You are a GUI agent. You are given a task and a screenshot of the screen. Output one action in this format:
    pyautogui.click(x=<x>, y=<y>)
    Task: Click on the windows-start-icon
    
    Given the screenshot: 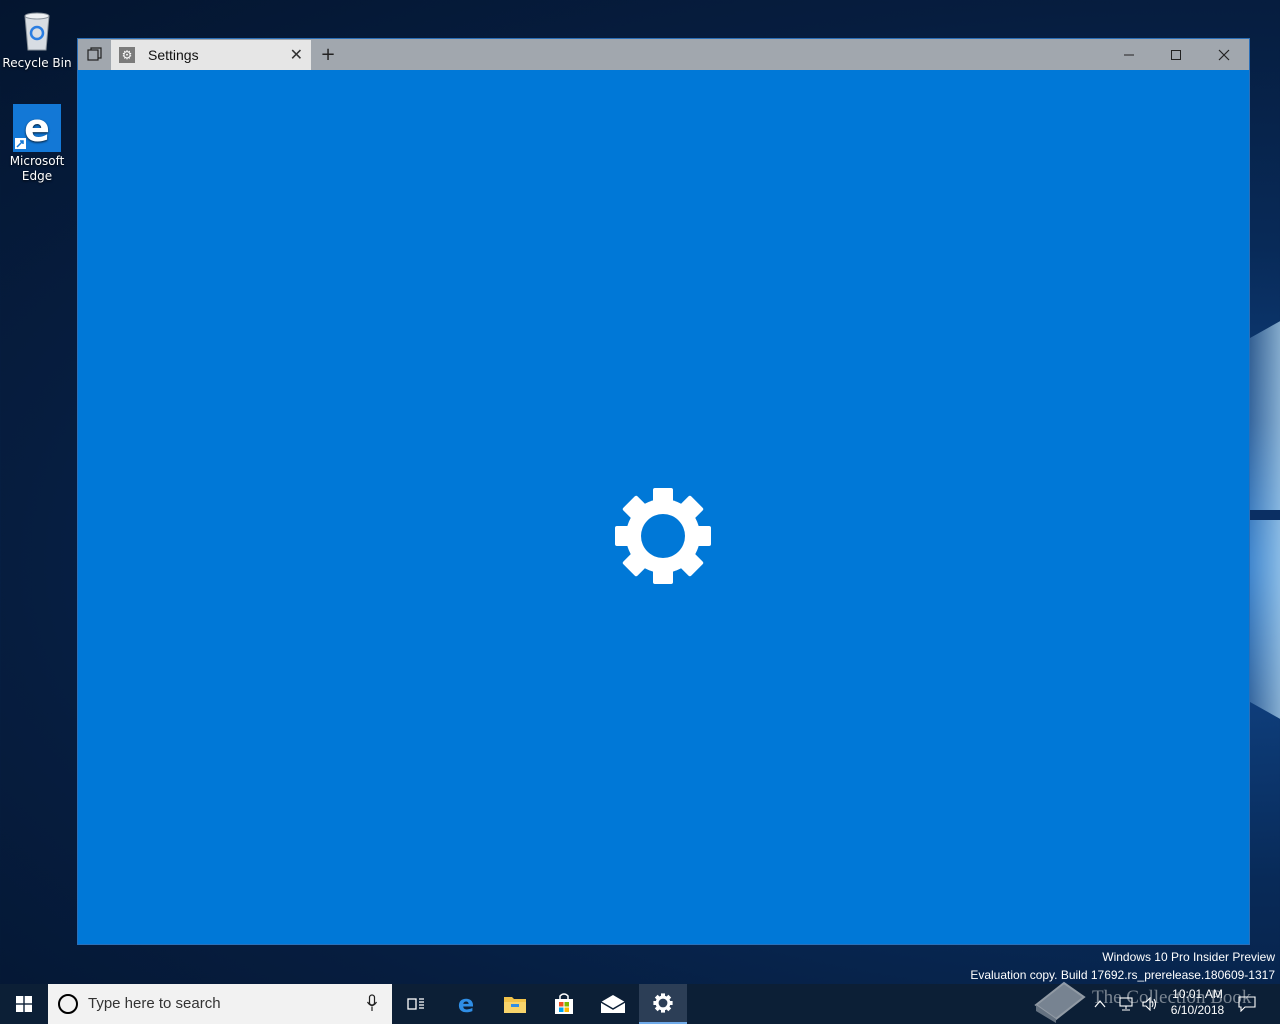 What is the action you would take?
    pyautogui.click(x=24, y=1004)
    